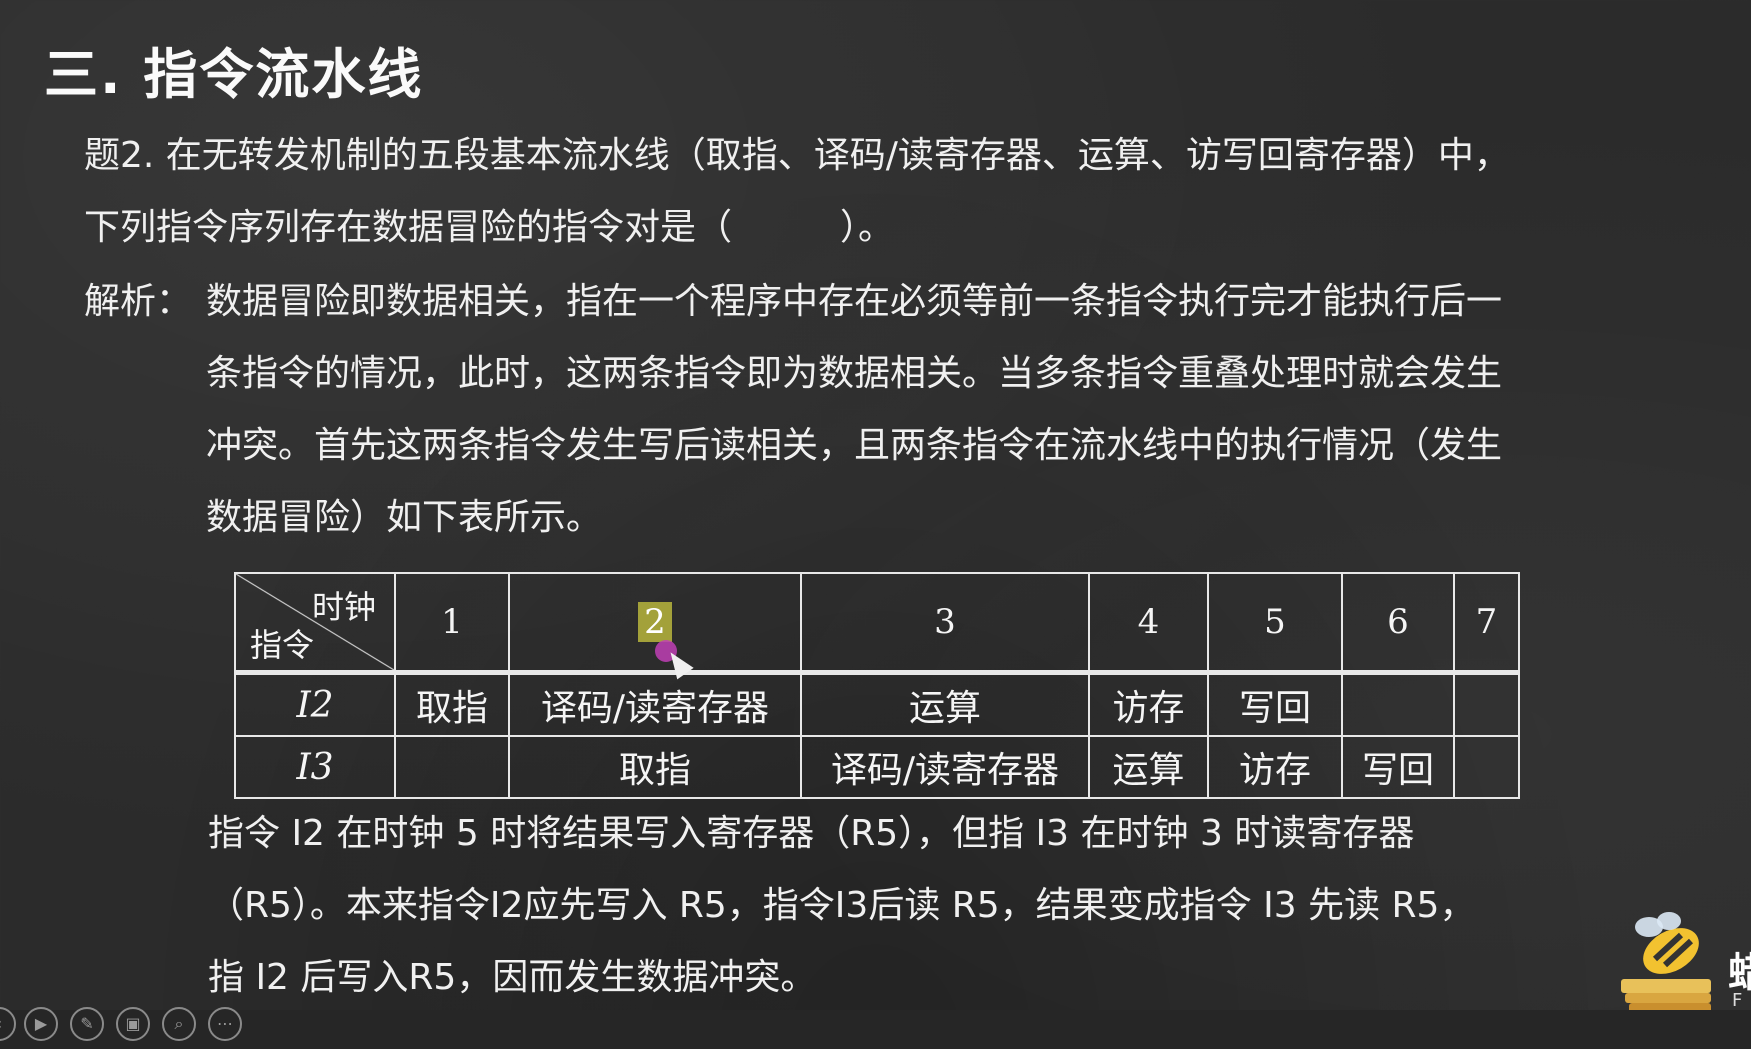 This screenshot has width=1751, height=1049. I want to click on clock-header: 7, so click(1486, 623).